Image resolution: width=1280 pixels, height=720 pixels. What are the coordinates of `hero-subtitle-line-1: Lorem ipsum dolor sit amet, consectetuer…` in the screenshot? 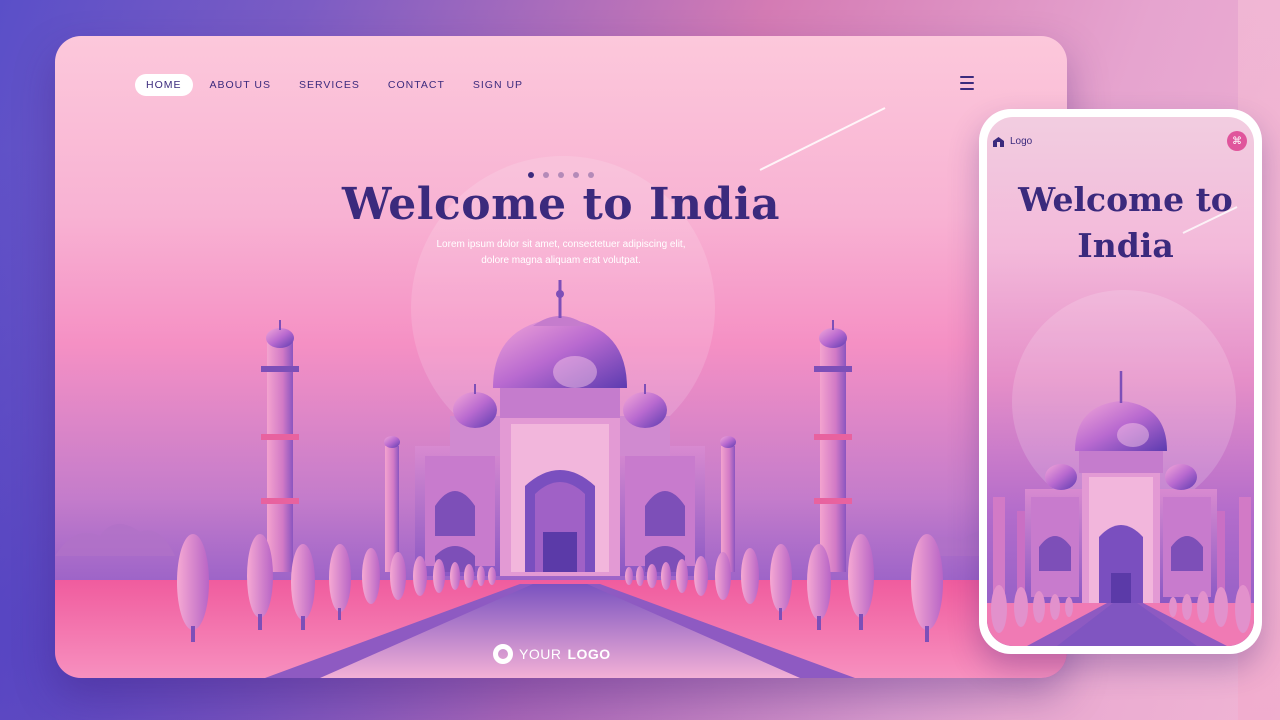 It's located at (561, 244).